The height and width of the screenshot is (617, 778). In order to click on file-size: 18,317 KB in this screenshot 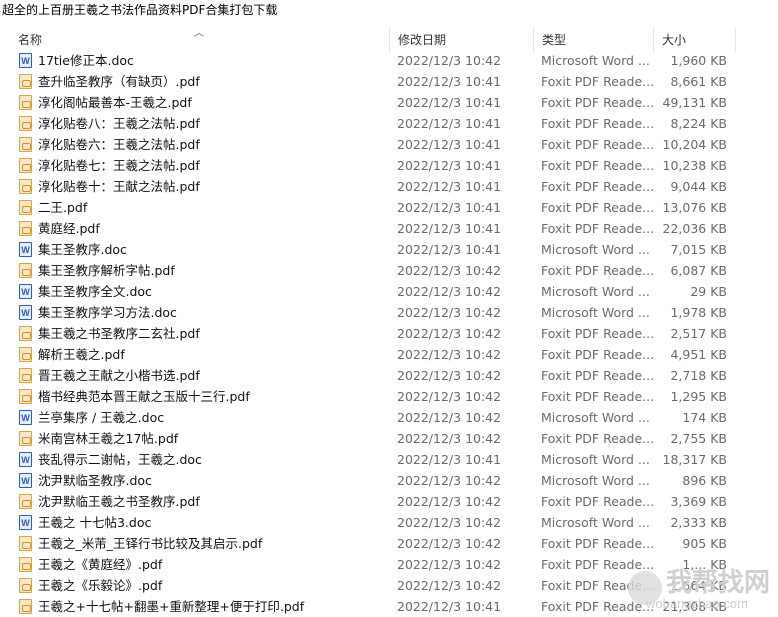, I will do `click(694, 459)`.